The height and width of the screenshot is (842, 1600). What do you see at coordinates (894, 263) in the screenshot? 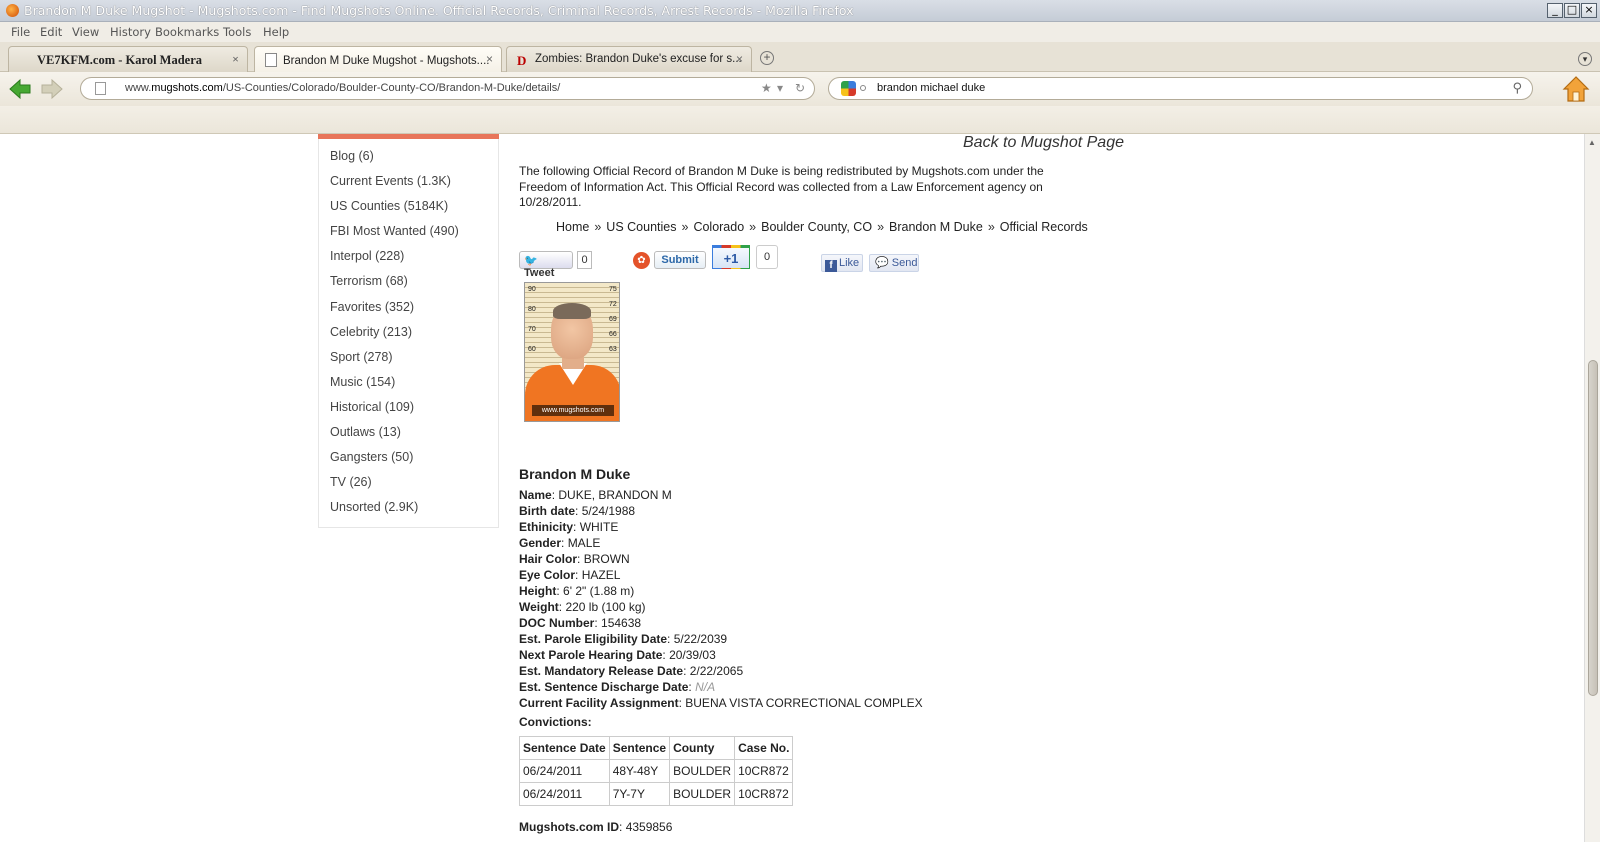
I see `facebook-send-button: 💬 Send` at bounding box center [894, 263].